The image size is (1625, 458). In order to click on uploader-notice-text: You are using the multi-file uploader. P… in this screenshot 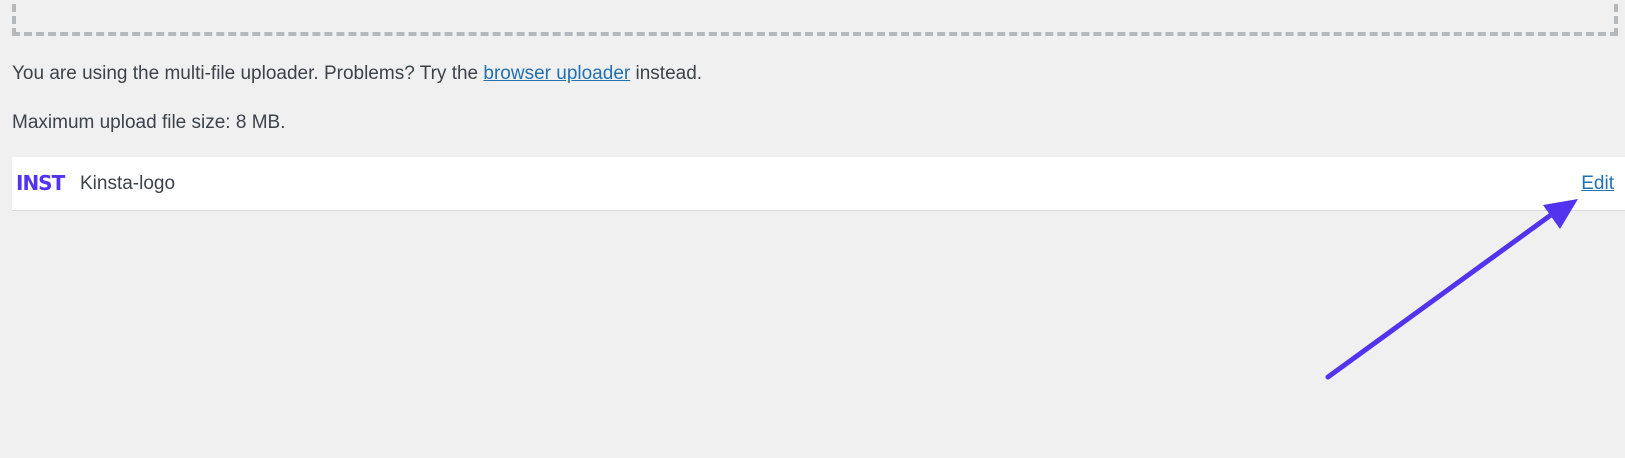, I will do `click(248, 73)`.